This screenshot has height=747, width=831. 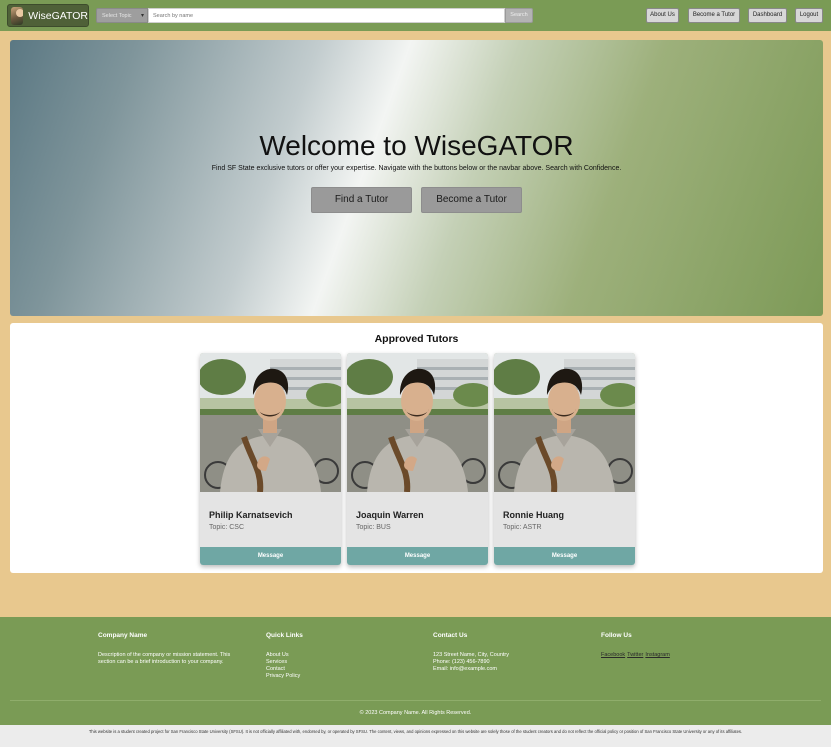 I want to click on tutor-topic: Topic: CSC, so click(x=227, y=527).